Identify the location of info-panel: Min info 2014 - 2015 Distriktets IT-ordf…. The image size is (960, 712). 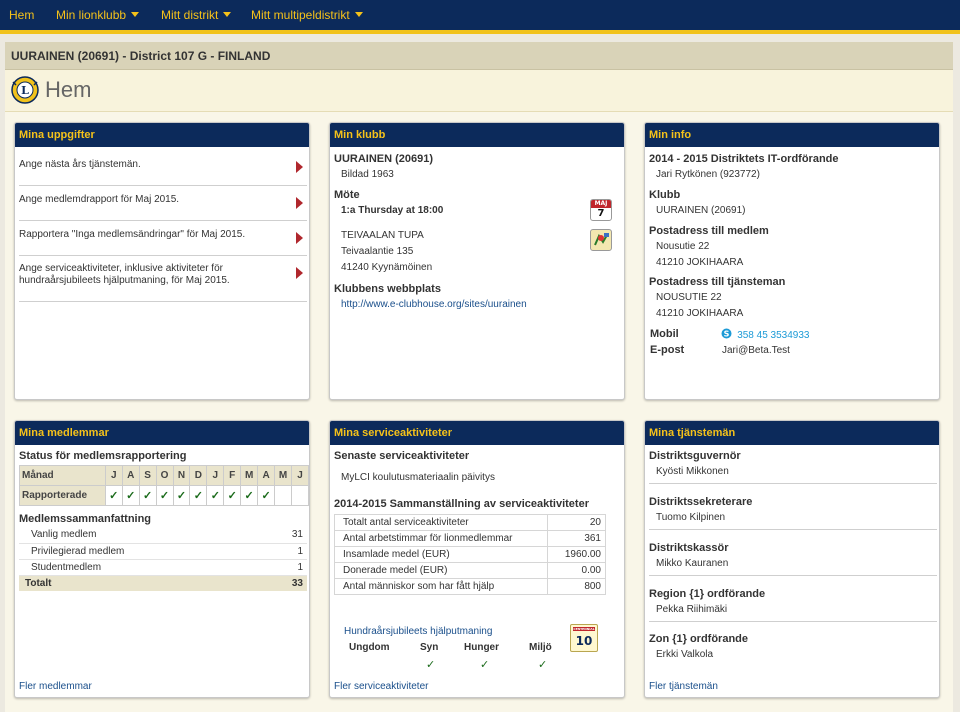
(792, 261).